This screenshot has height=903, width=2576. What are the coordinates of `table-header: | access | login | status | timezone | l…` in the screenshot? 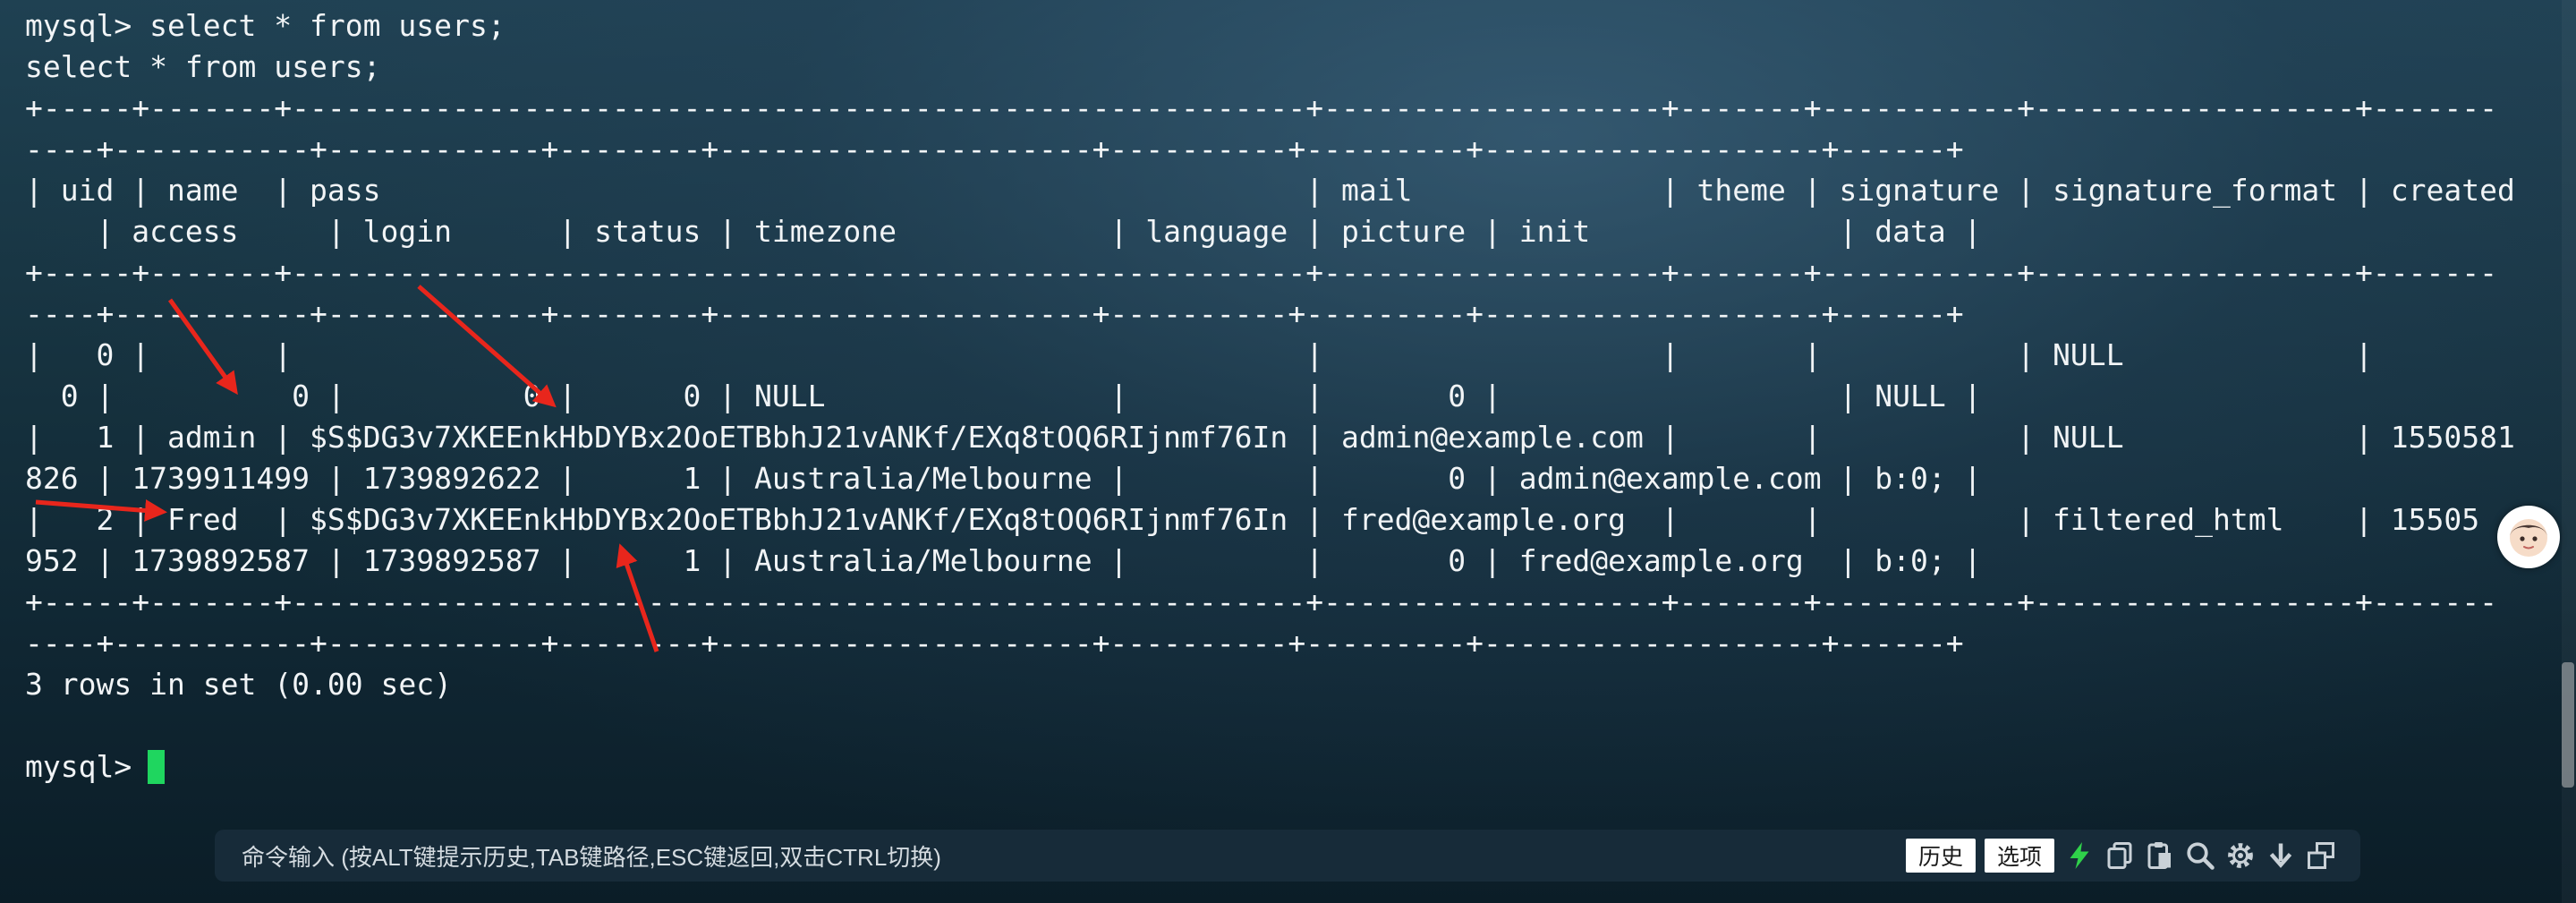 It's located at (1003, 232).